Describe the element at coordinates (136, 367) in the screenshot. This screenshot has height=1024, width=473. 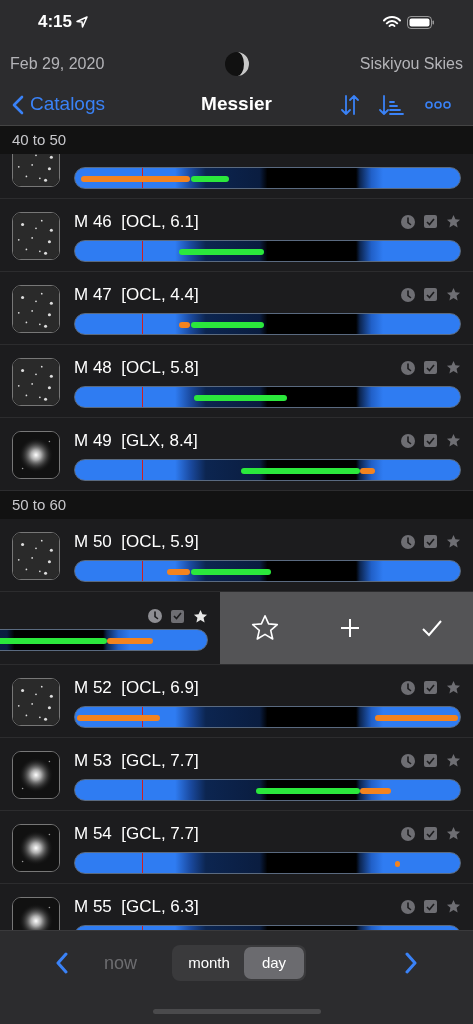
I see `object-name: M 48 [OCL, 5.8]` at that location.